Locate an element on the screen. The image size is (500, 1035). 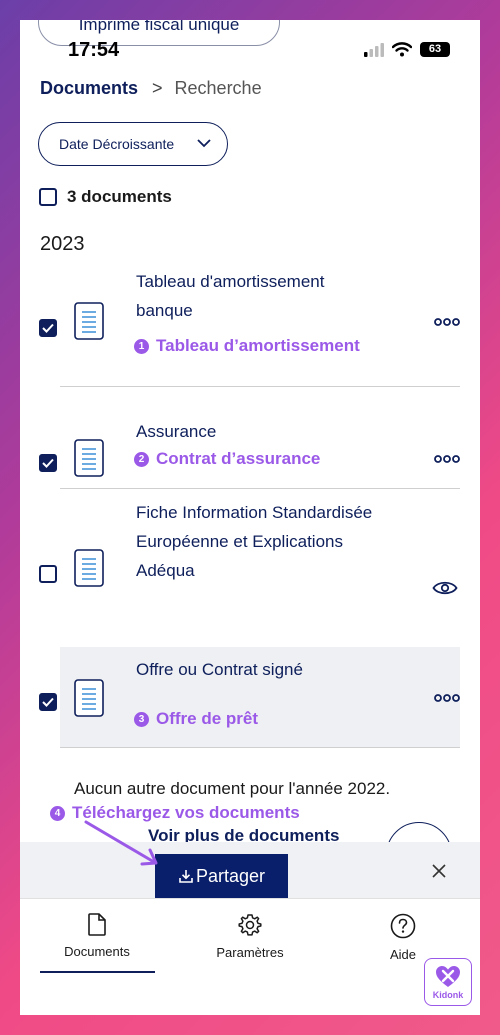
sort-dropdown-label: Date Décroissante is located at coordinates (117, 144).